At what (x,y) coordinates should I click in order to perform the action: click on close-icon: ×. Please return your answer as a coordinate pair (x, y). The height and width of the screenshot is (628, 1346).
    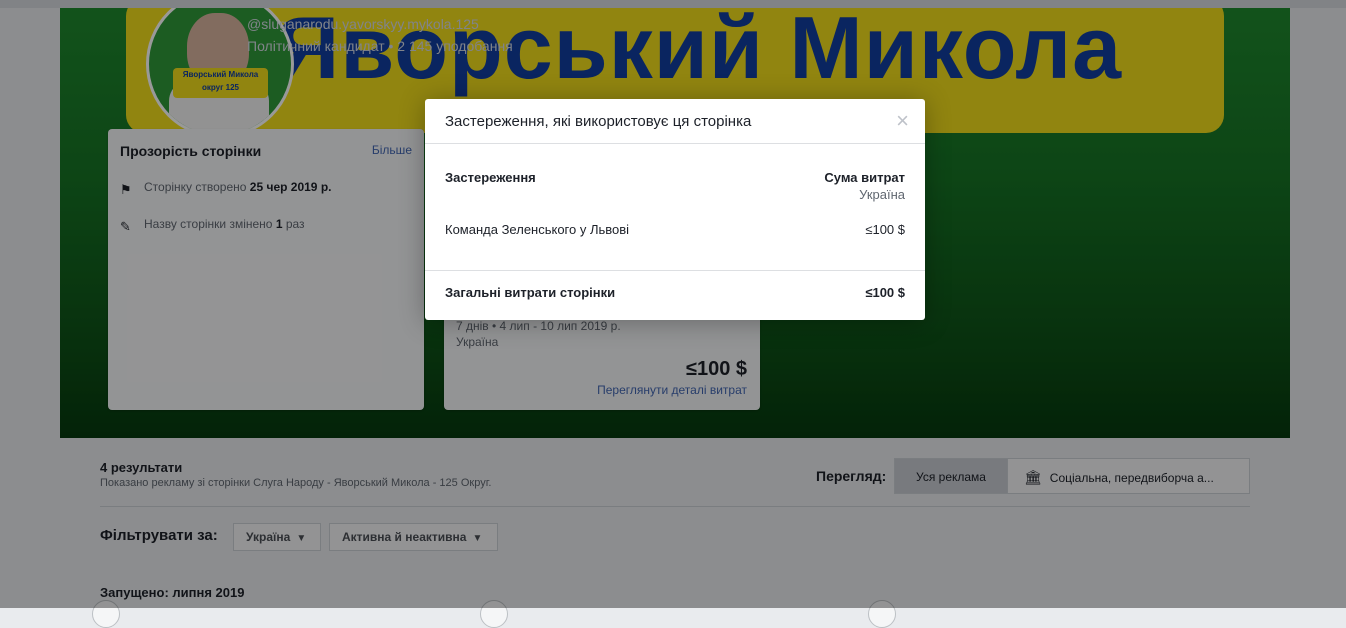
    Looking at the image, I should click on (902, 121).